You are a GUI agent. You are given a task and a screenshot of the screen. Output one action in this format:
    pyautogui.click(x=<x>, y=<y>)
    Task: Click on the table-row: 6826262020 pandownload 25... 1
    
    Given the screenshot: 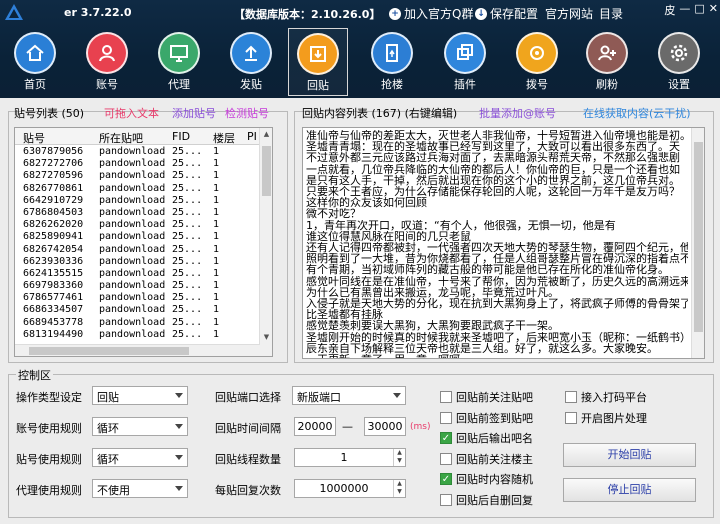 What is the action you would take?
    pyautogui.click(x=137, y=225)
    